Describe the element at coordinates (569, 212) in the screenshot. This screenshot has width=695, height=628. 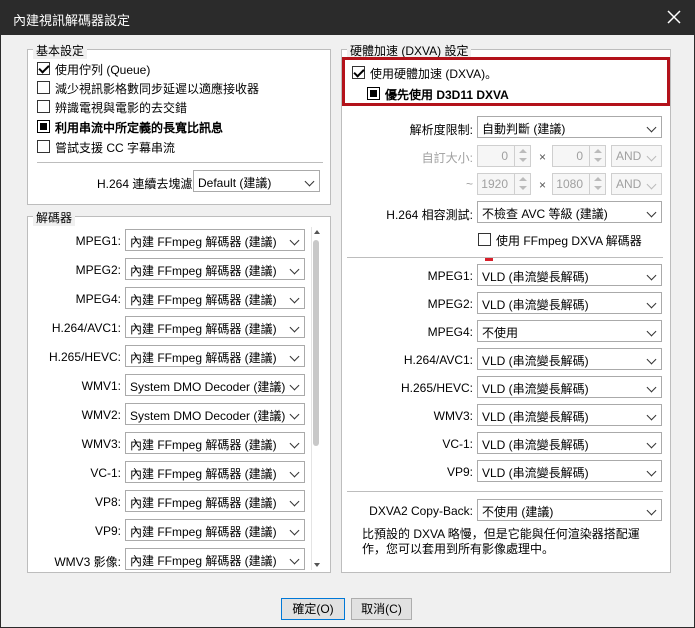
I see `h264-compat-select: 不檢查 AVC 等級 (建議)` at that location.